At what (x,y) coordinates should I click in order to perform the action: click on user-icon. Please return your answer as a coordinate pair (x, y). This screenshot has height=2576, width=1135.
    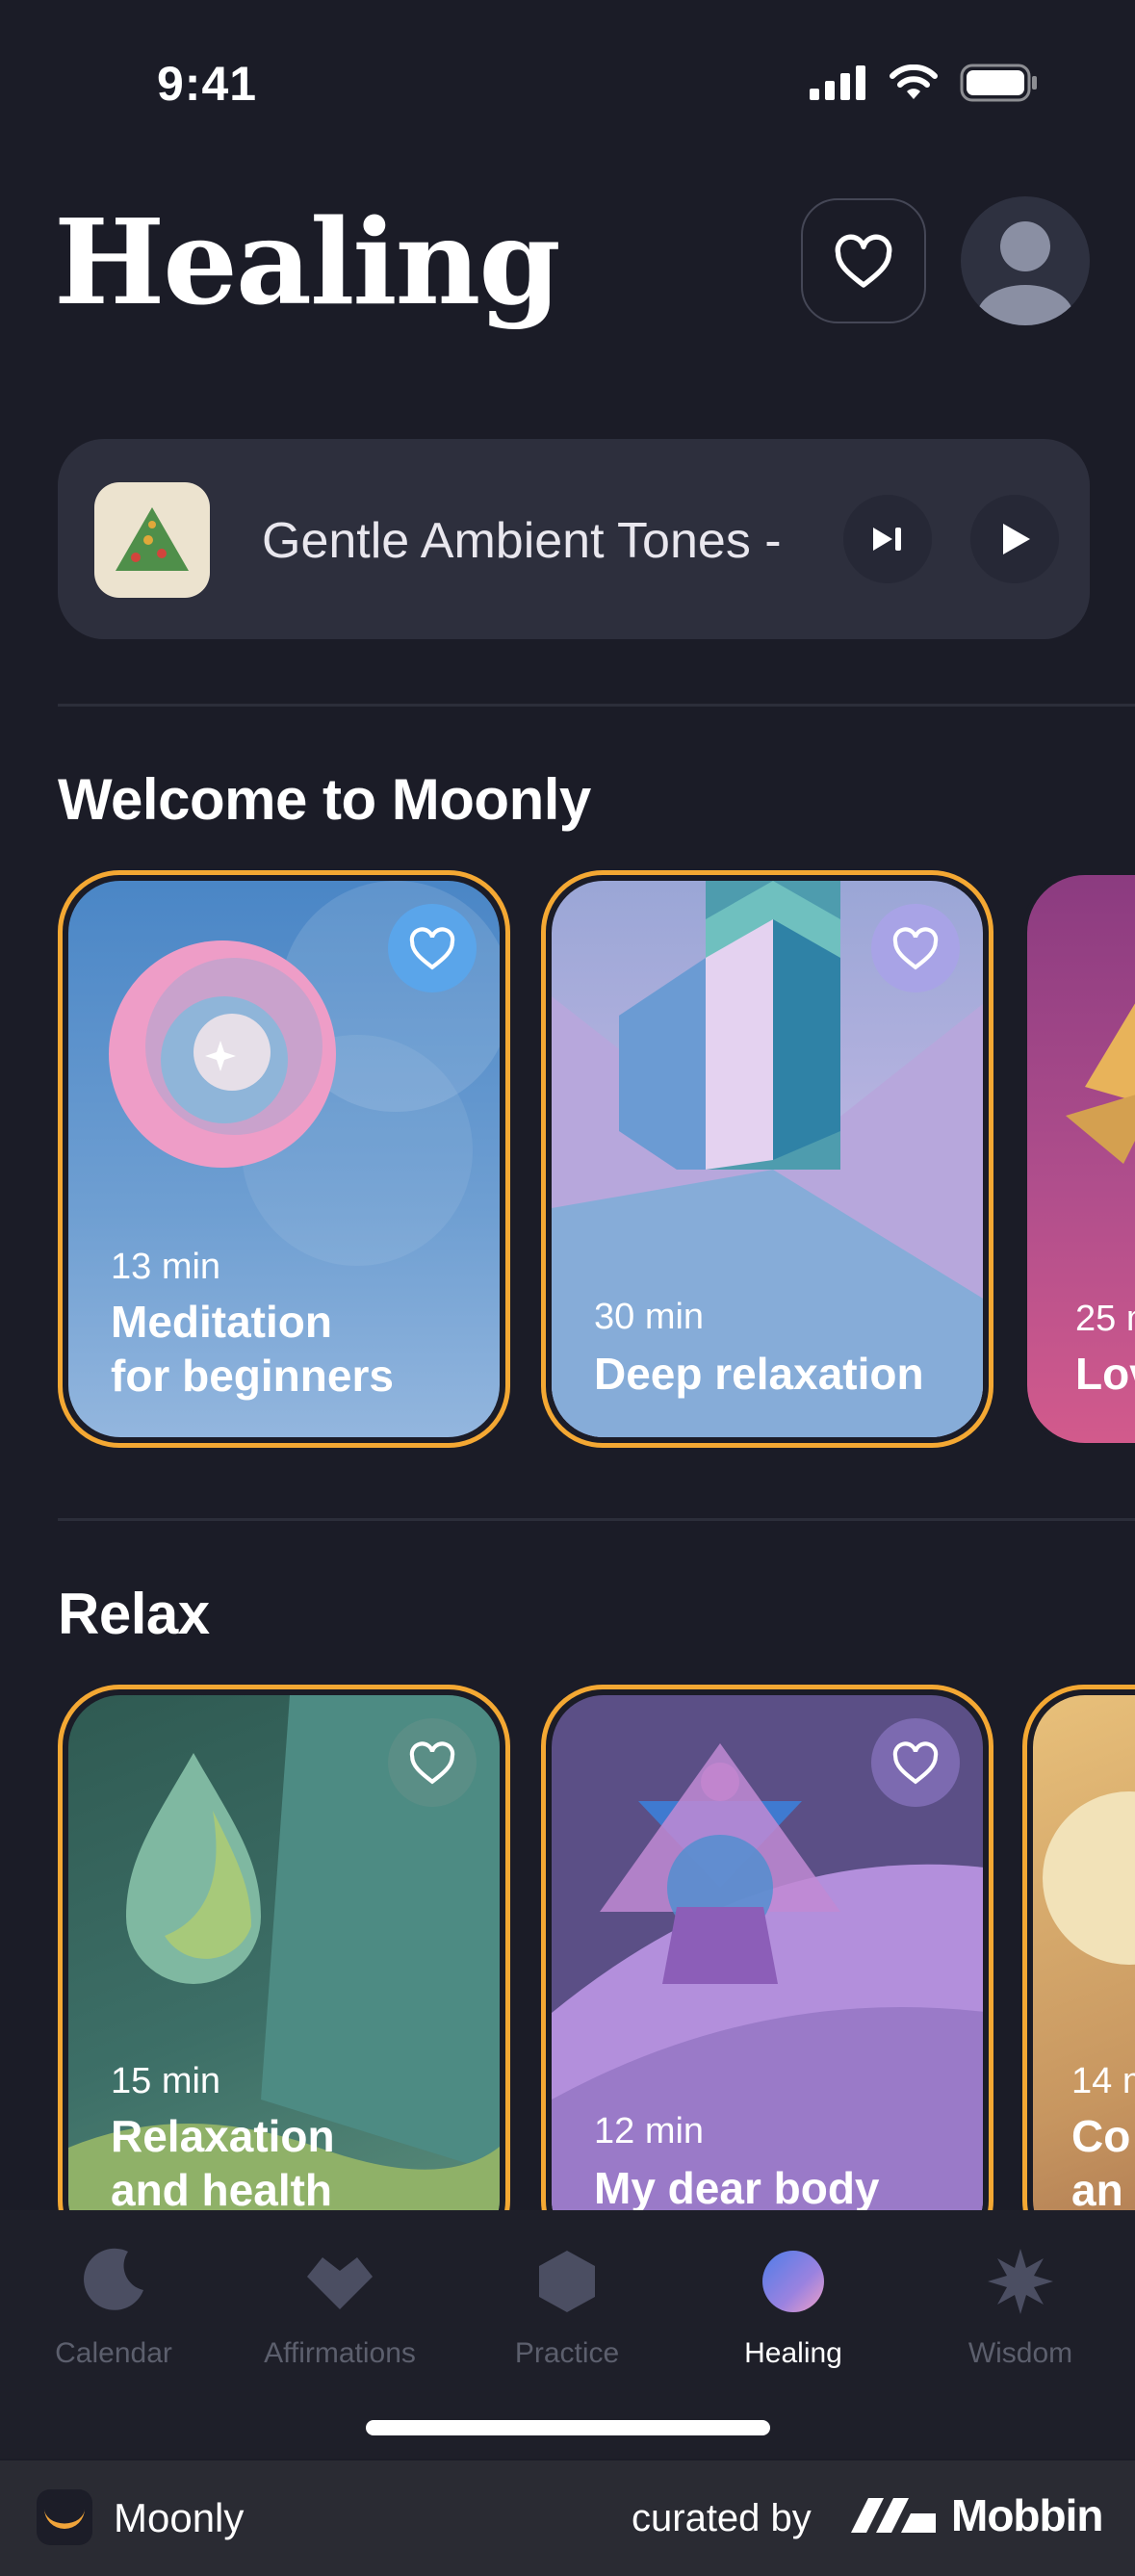
    Looking at the image, I should click on (1025, 273).